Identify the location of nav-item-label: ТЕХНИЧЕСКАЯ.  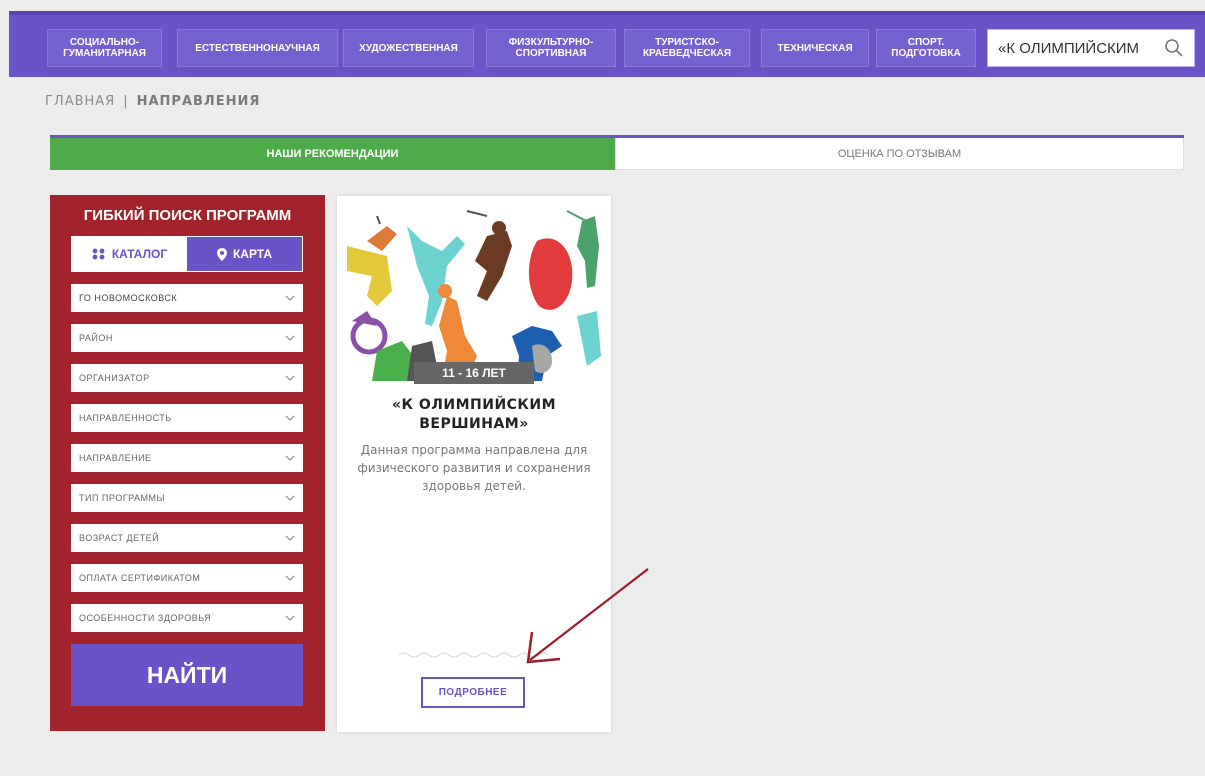
(815, 48).